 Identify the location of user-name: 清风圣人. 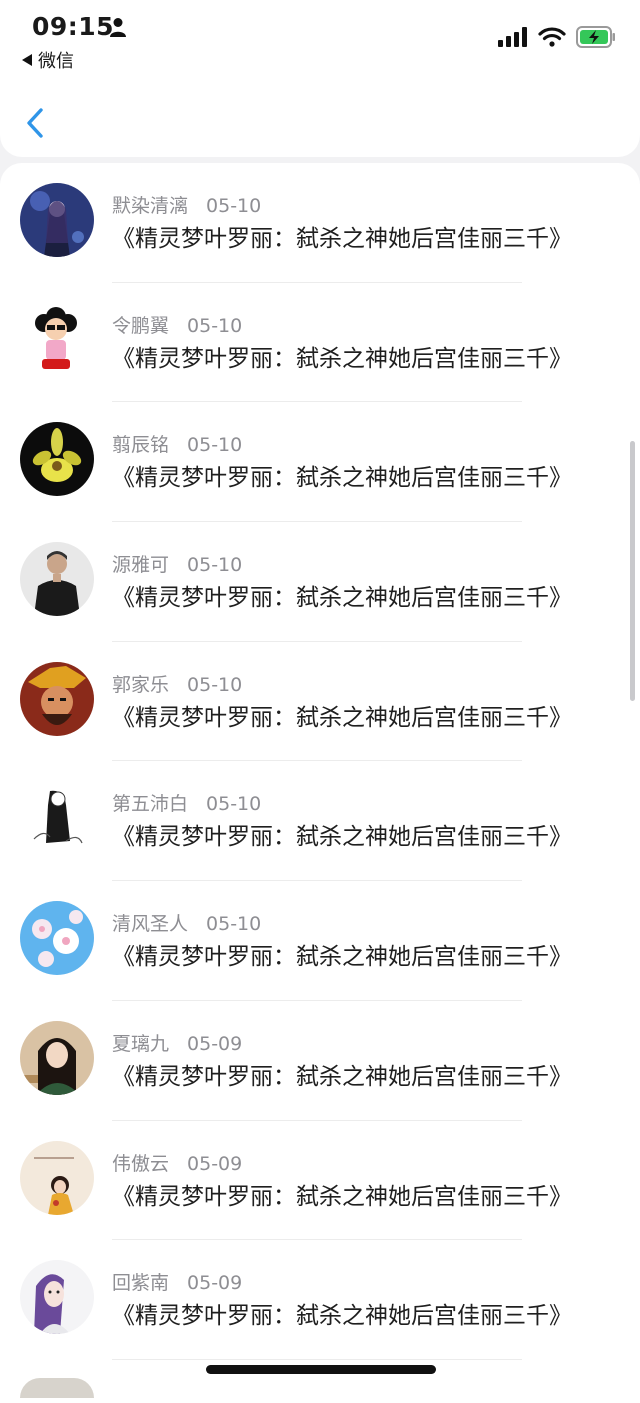
(150, 924).